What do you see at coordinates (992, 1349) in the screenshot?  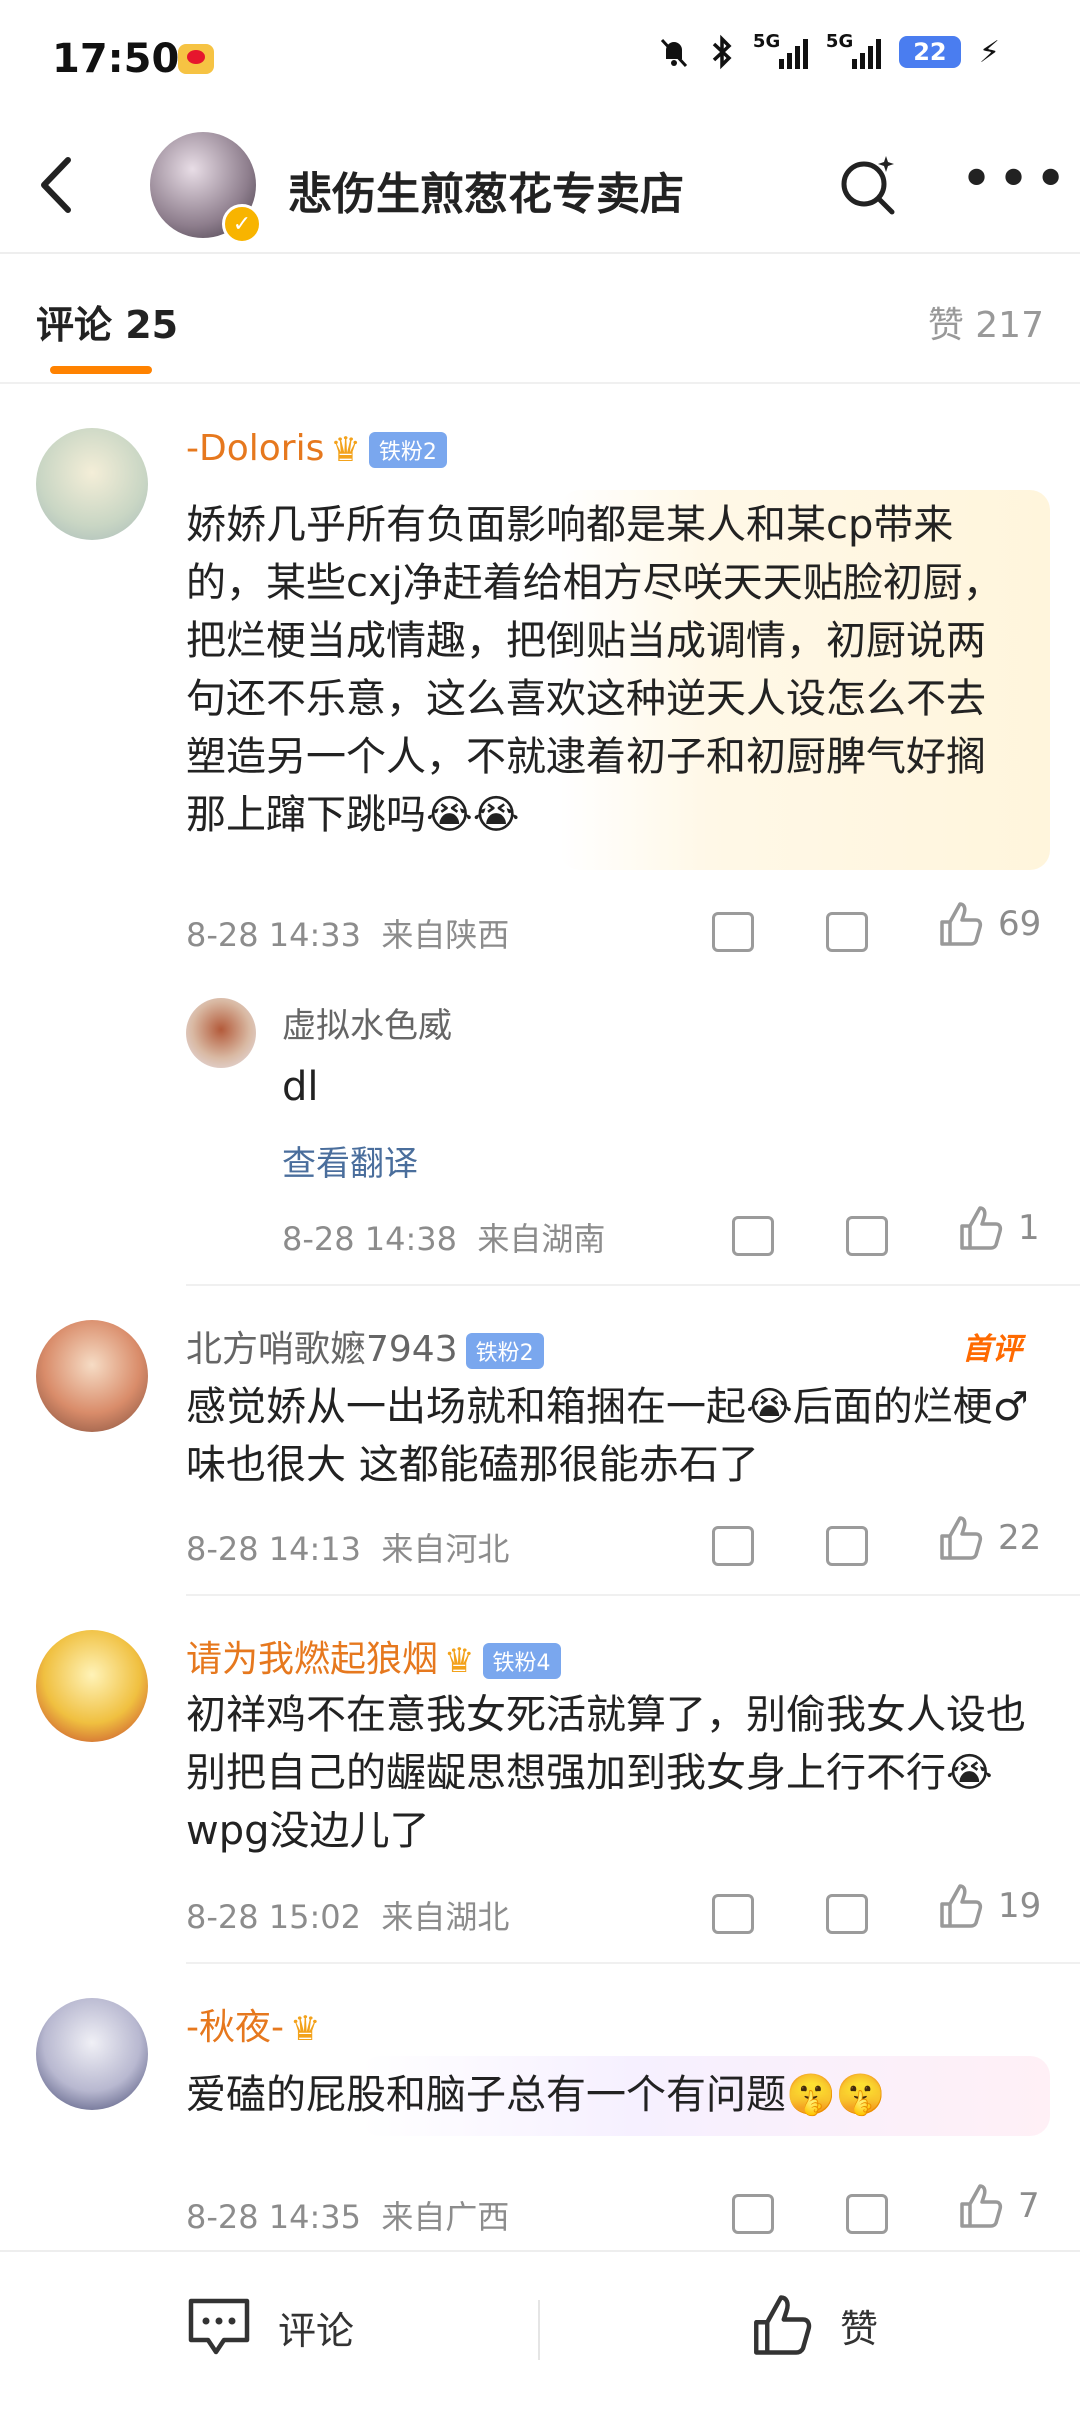 I see `first-comment-tag: 首评` at bounding box center [992, 1349].